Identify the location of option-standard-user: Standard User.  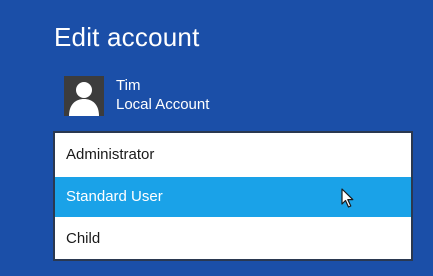
(233, 197).